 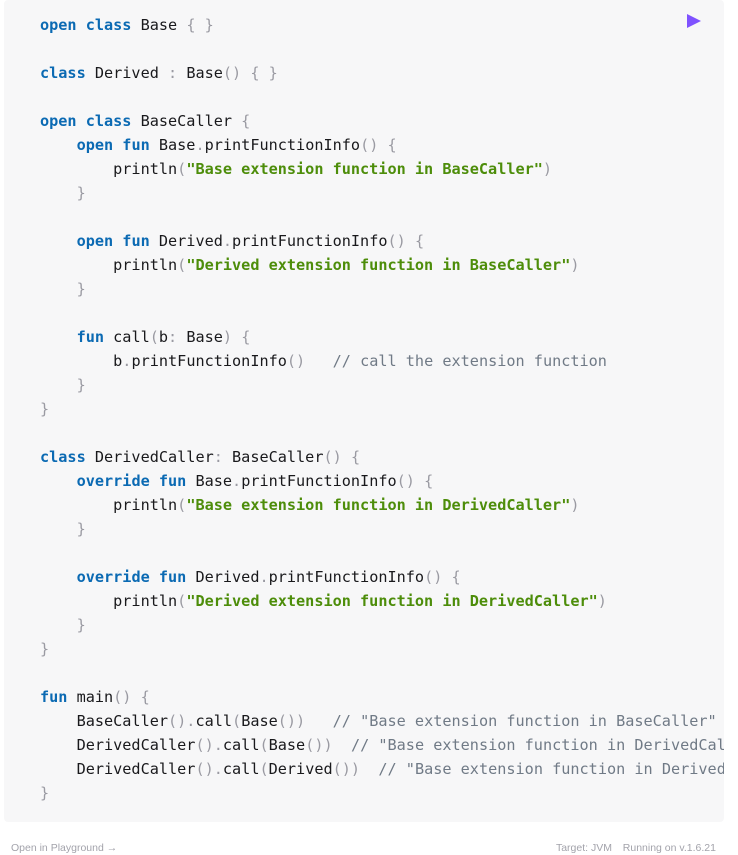 What do you see at coordinates (364, 169) in the screenshot?
I see `code-string: "Base extension function in BaseCaller"` at bounding box center [364, 169].